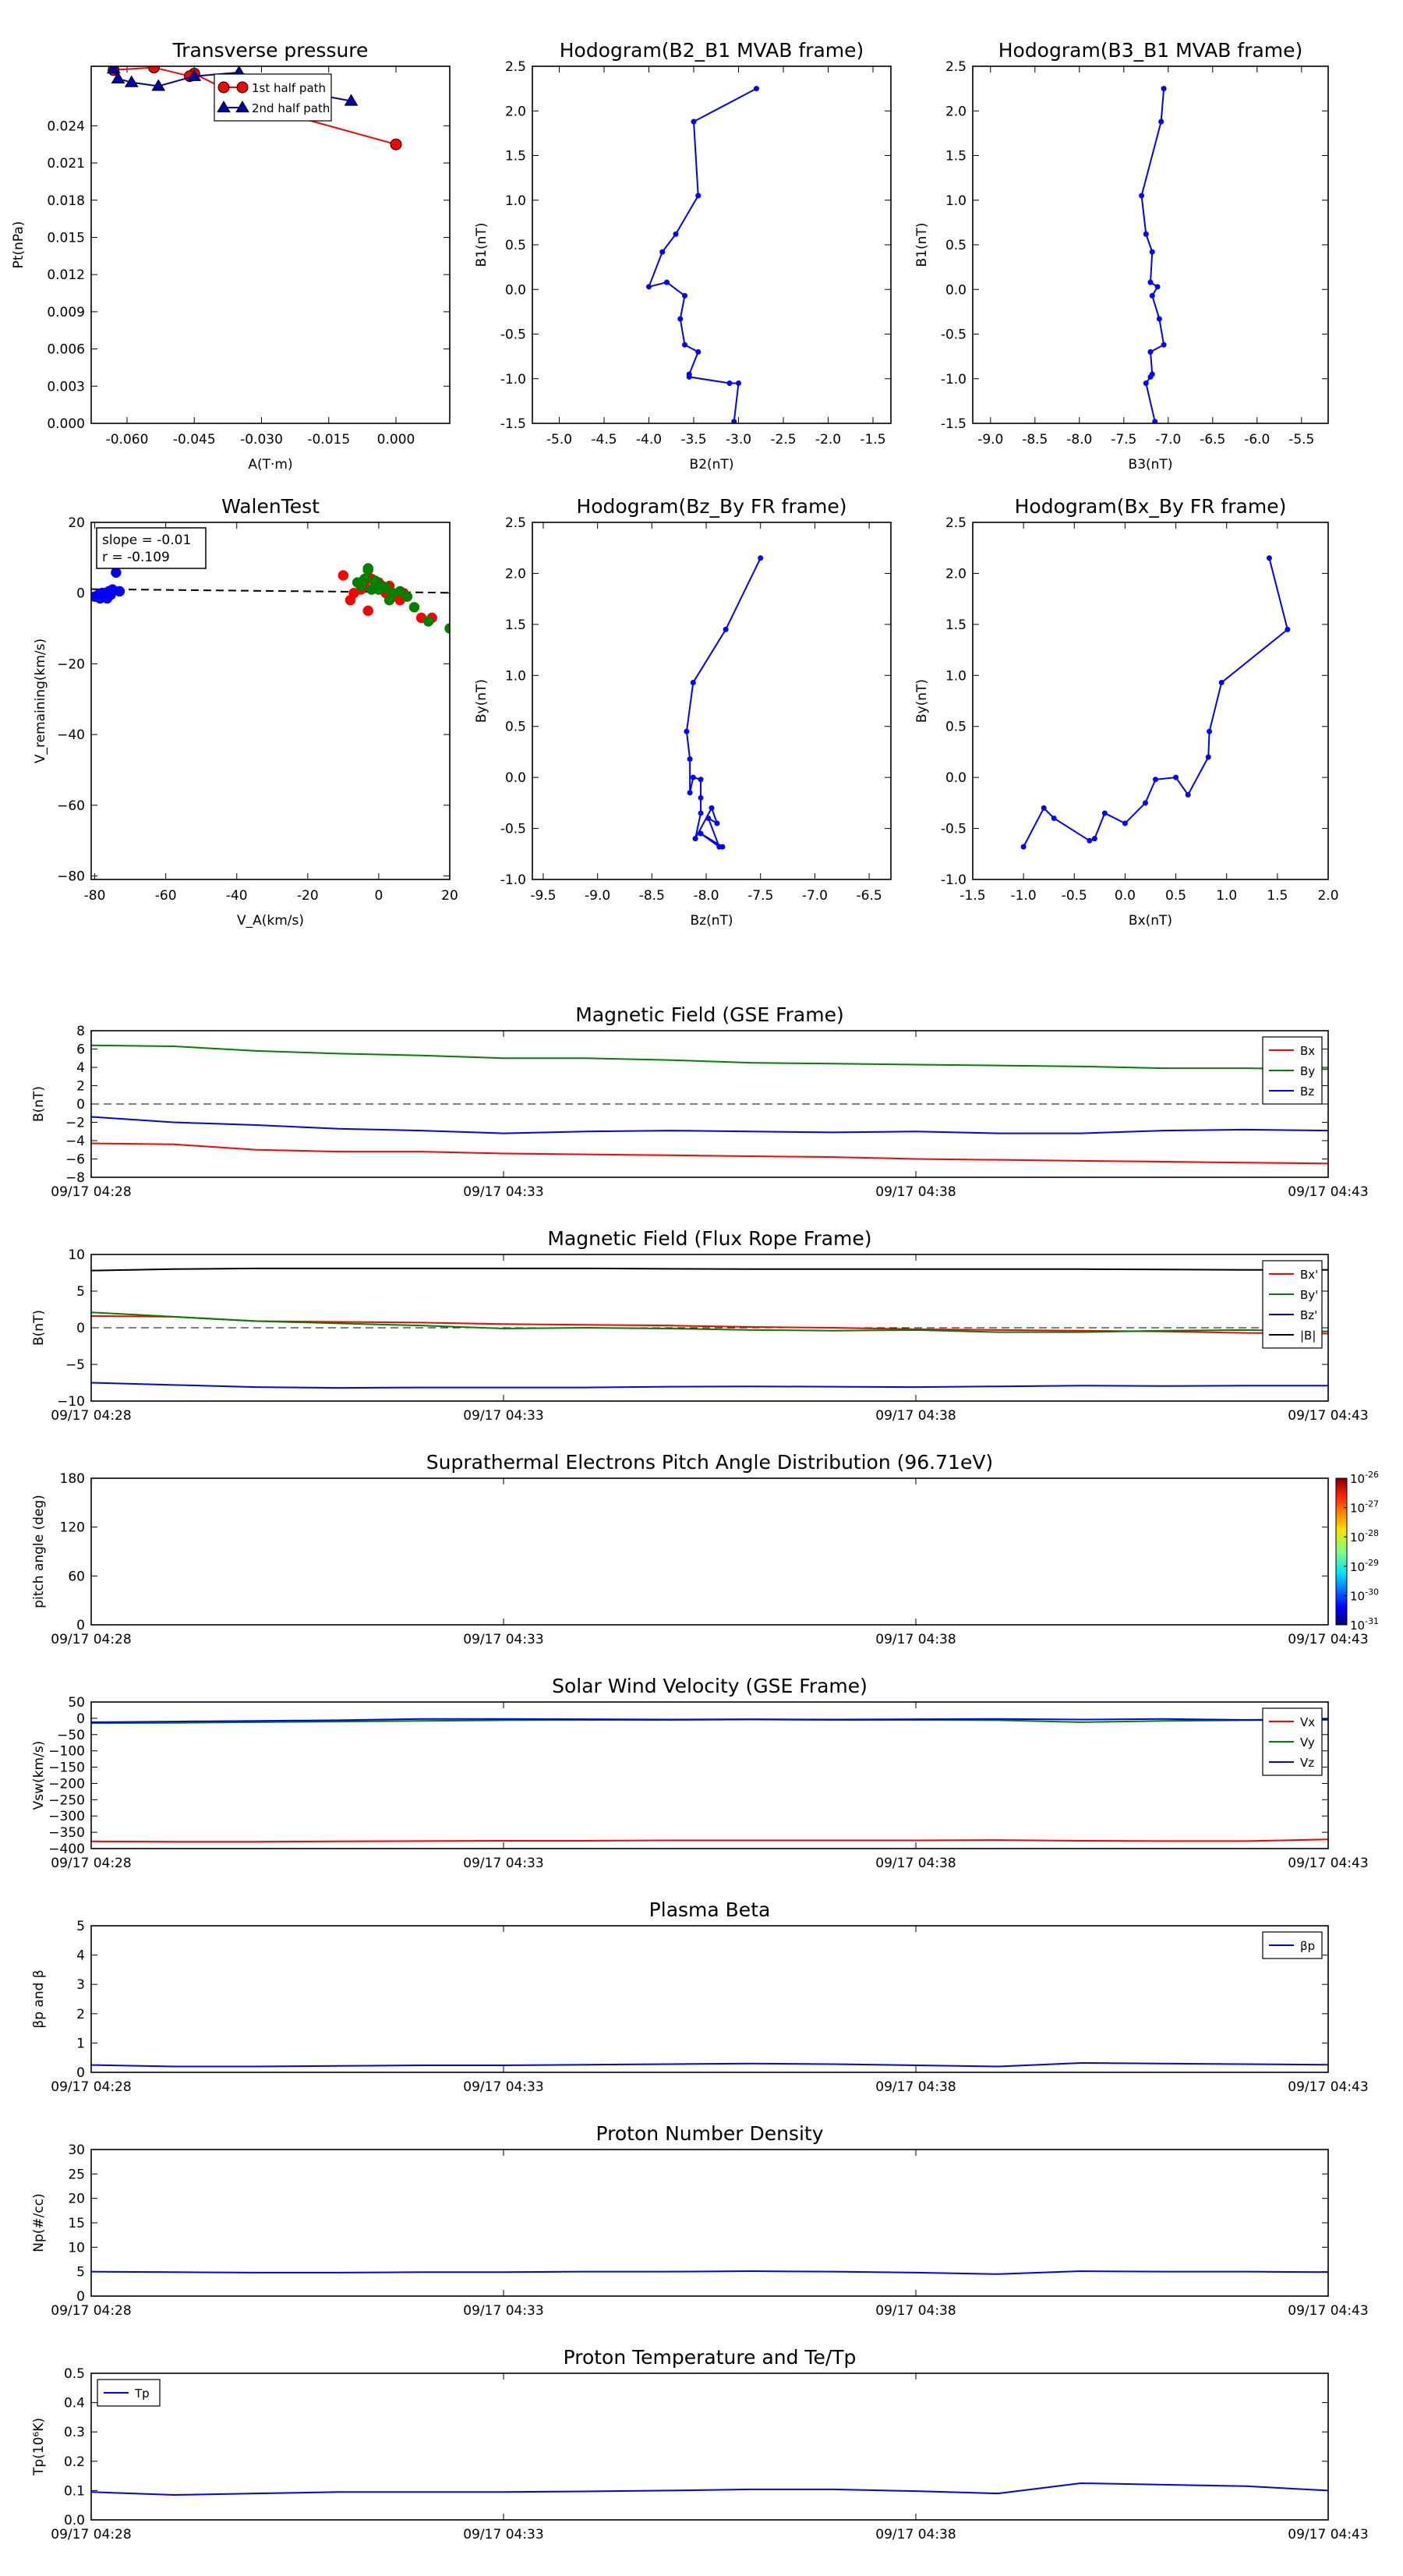 The width and height of the screenshot is (1403, 2576). What do you see at coordinates (74, 2491) in the screenshot?
I see `y-tick-label: 0.1` at bounding box center [74, 2491].